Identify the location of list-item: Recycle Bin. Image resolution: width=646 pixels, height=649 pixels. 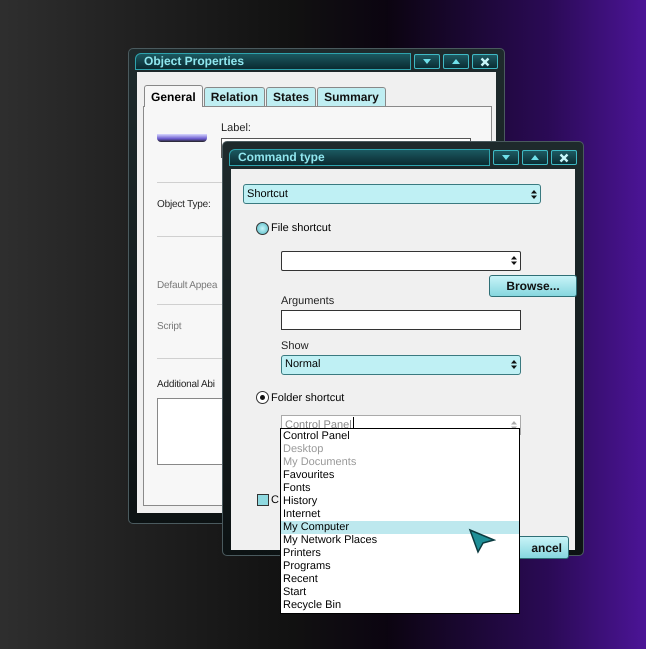
(400, 605).